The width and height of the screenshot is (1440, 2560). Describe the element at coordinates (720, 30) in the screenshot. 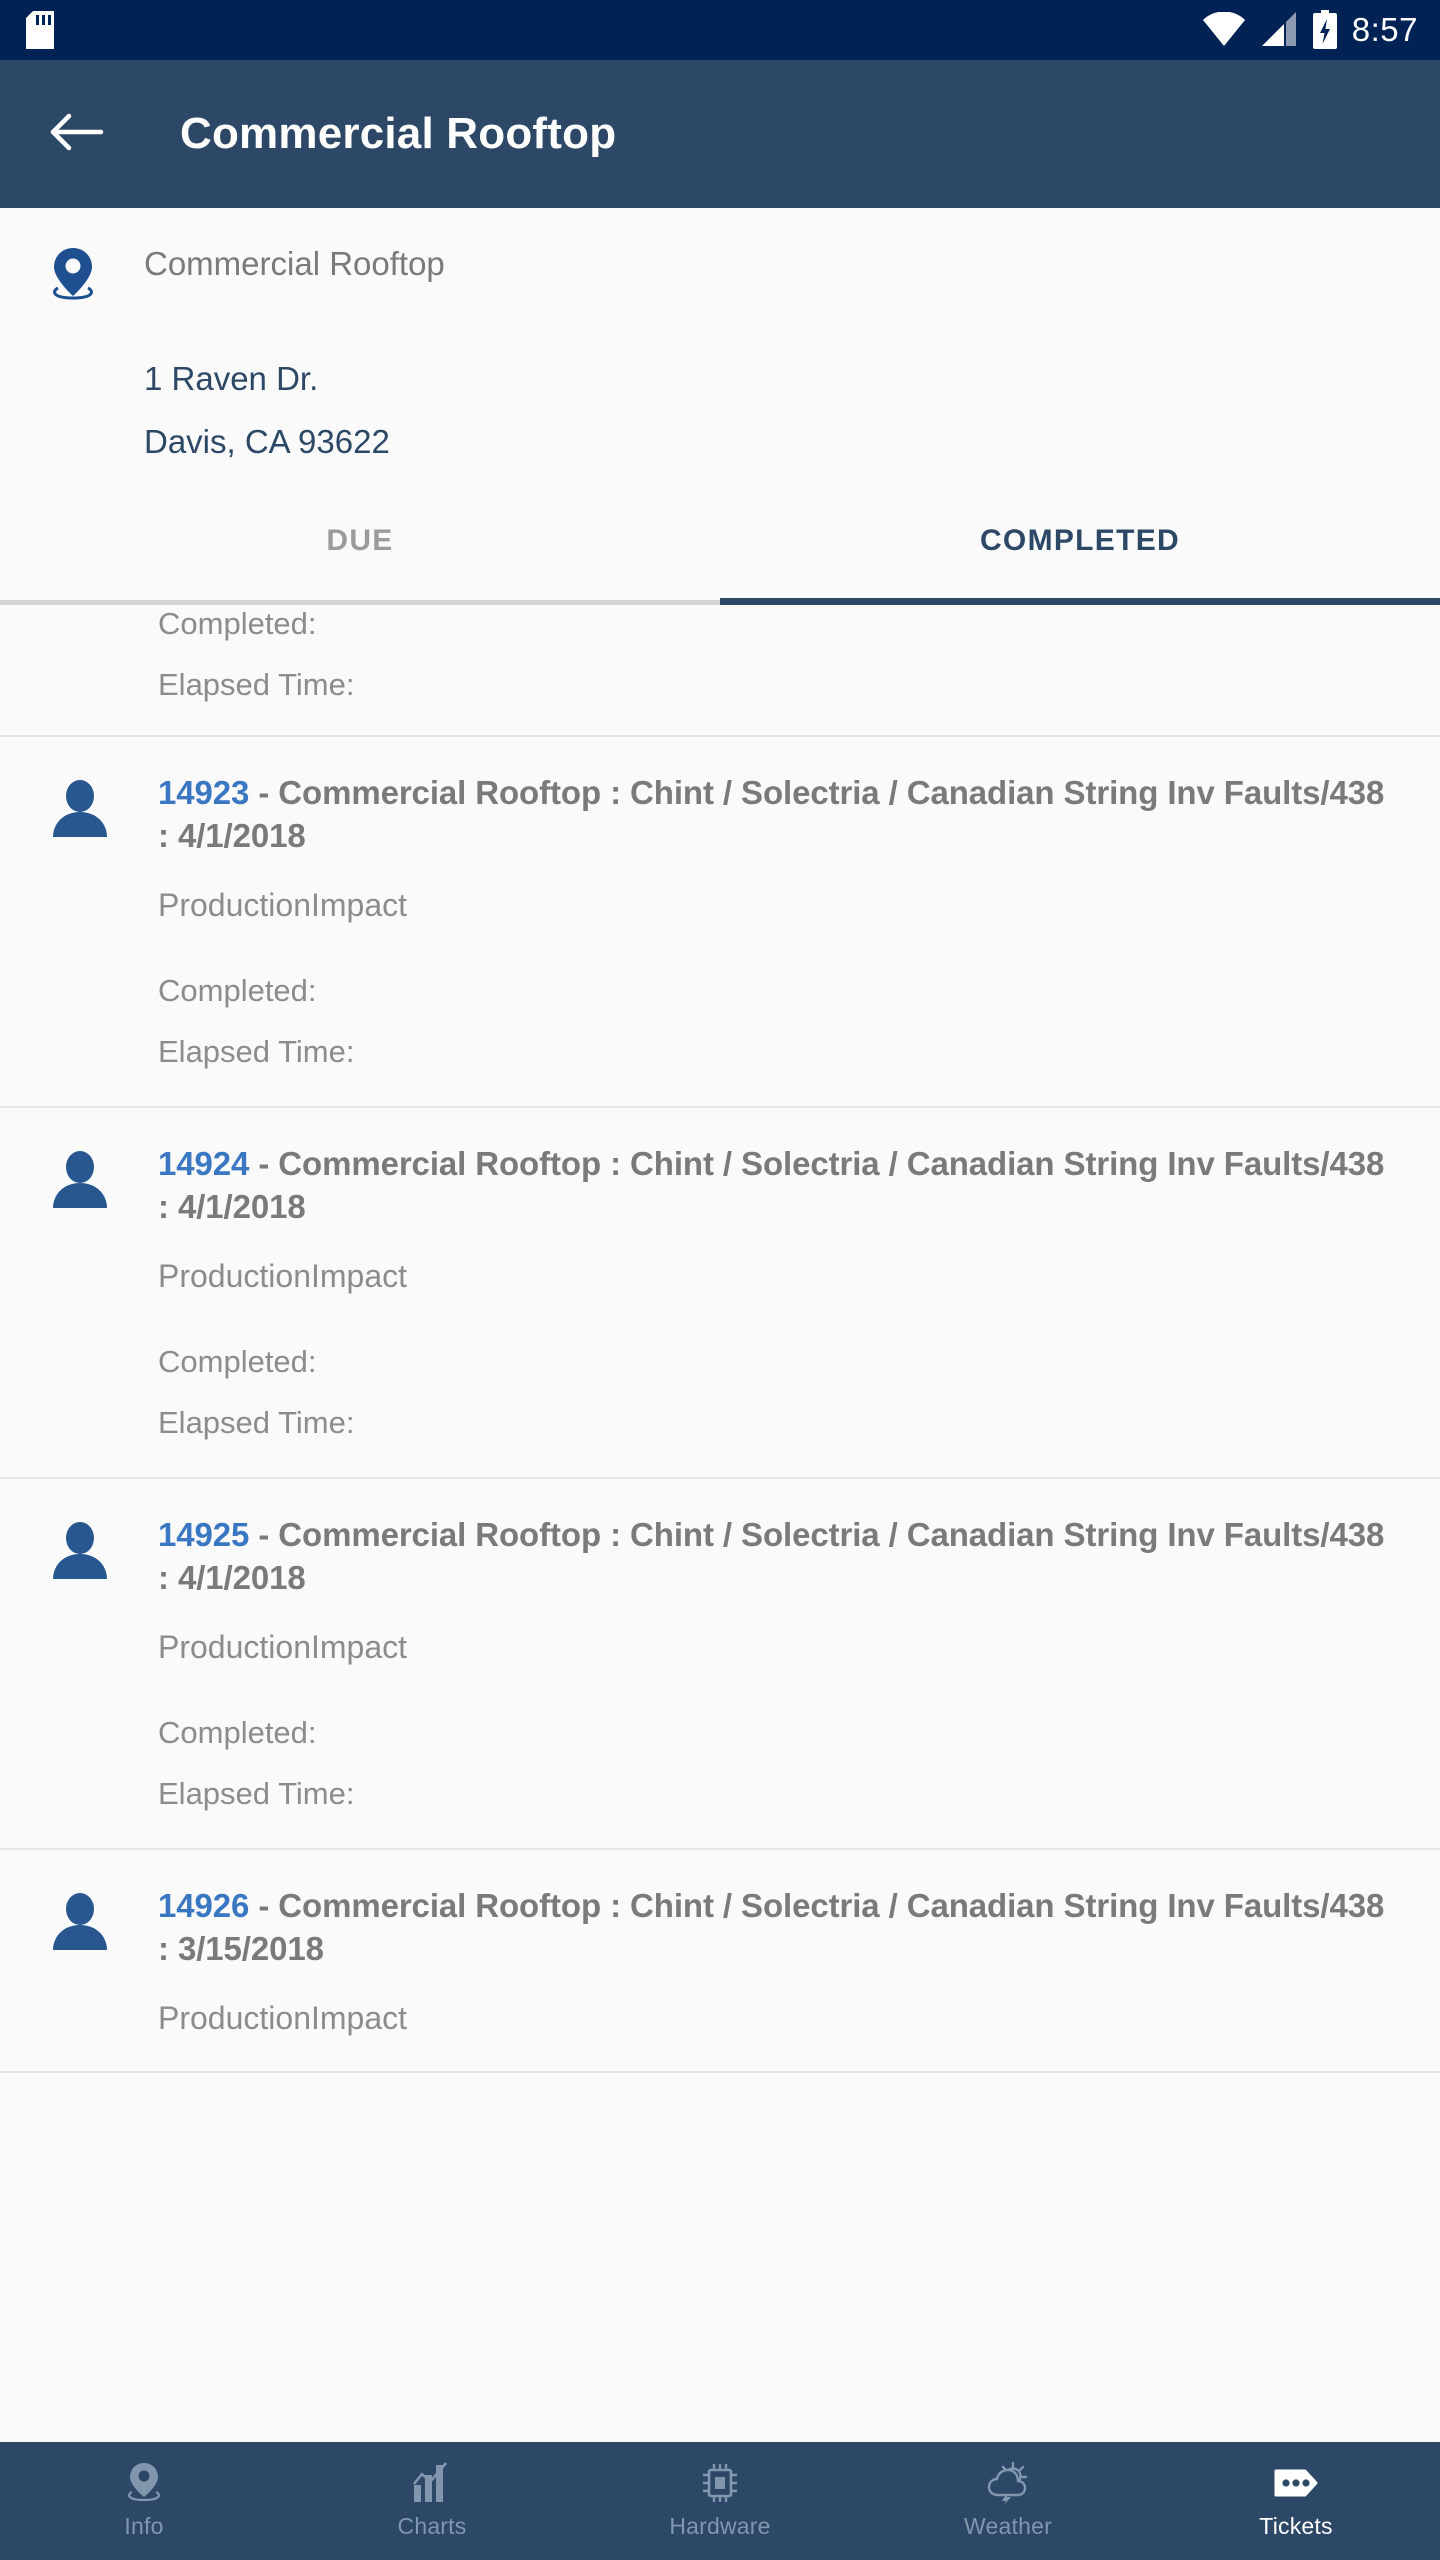

I see `status-bar: 8:57` at that location.